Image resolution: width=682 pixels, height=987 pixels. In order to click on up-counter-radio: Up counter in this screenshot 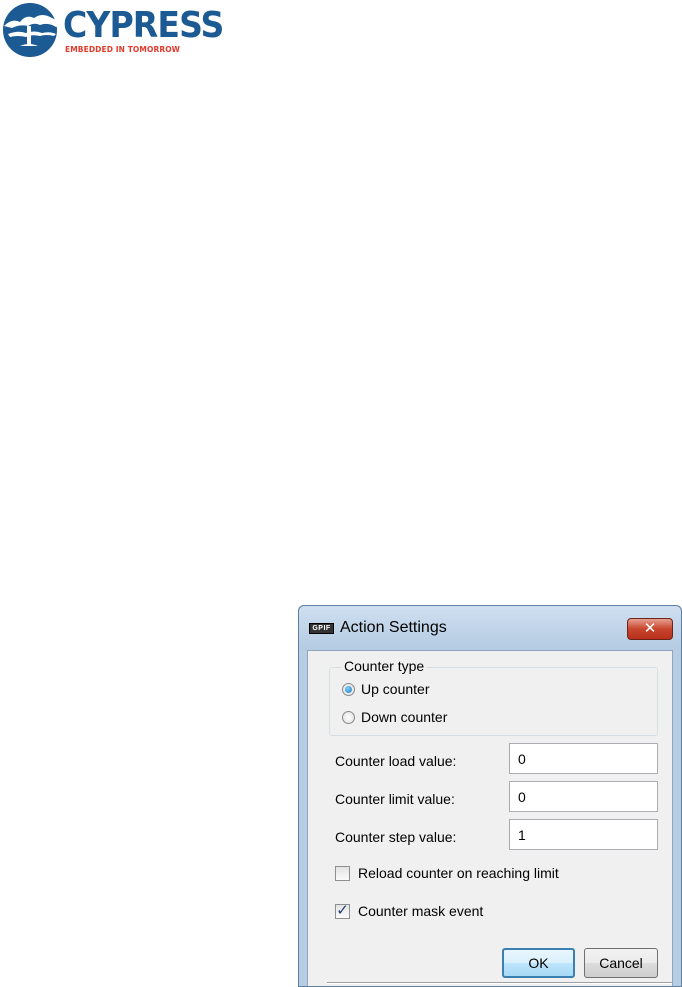, I will do `click(385, 689)`.